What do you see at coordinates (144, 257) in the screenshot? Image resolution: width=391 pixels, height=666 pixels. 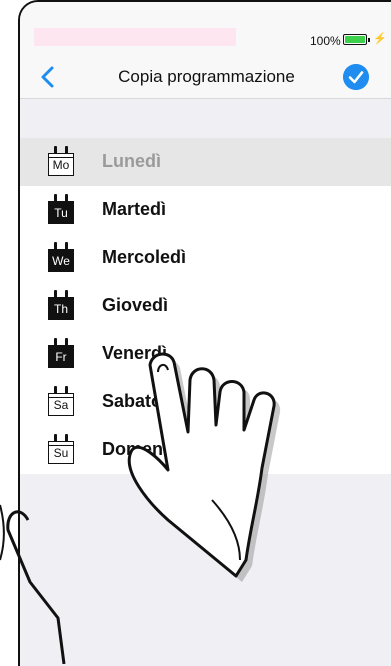 I see `day-label: Mercoledì` at bounding box center [144, 257].